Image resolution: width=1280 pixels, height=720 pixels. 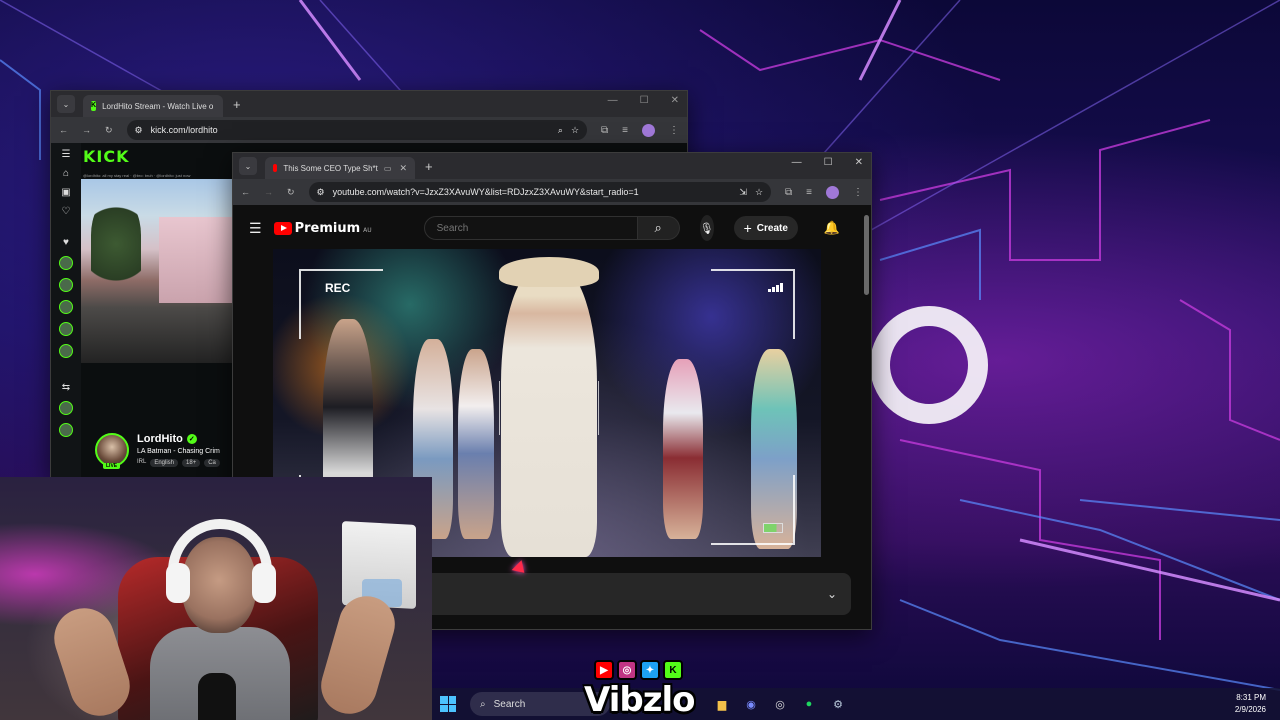 I want to click on stream-tag: 18+, so click(x=191, y=463).